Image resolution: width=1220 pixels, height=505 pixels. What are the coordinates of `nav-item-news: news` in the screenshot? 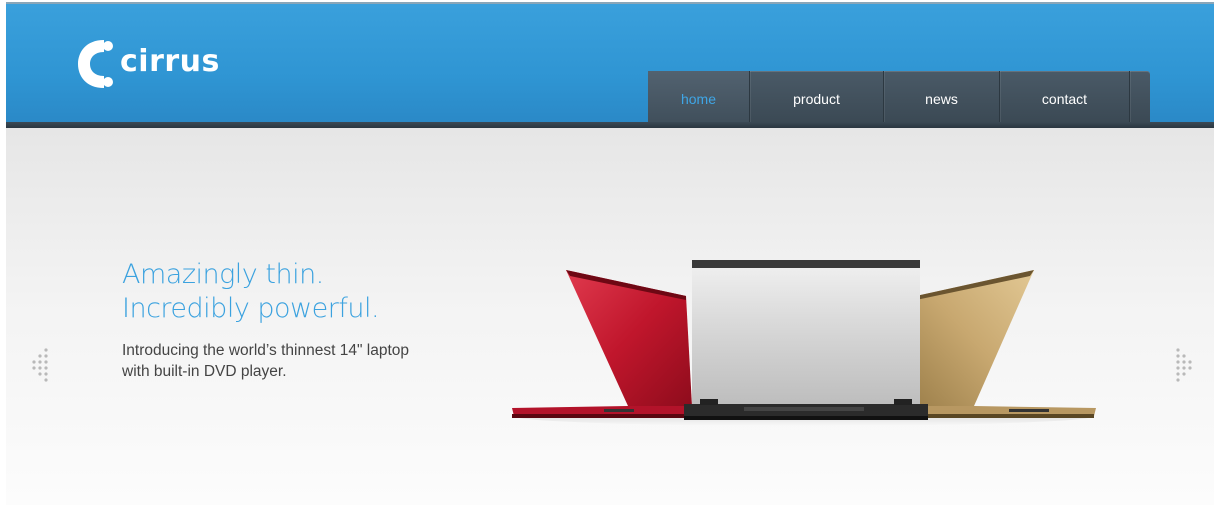 It's located at (942, 98).